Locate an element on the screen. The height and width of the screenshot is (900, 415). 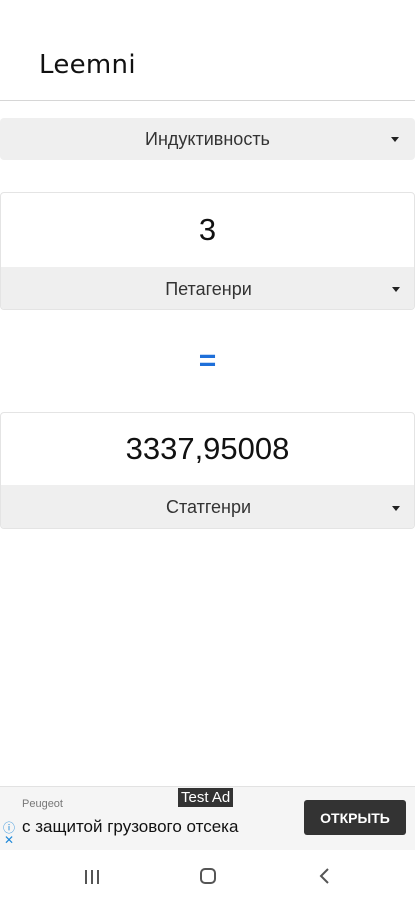
system-nav-bar is located at coordinates (207, 875).